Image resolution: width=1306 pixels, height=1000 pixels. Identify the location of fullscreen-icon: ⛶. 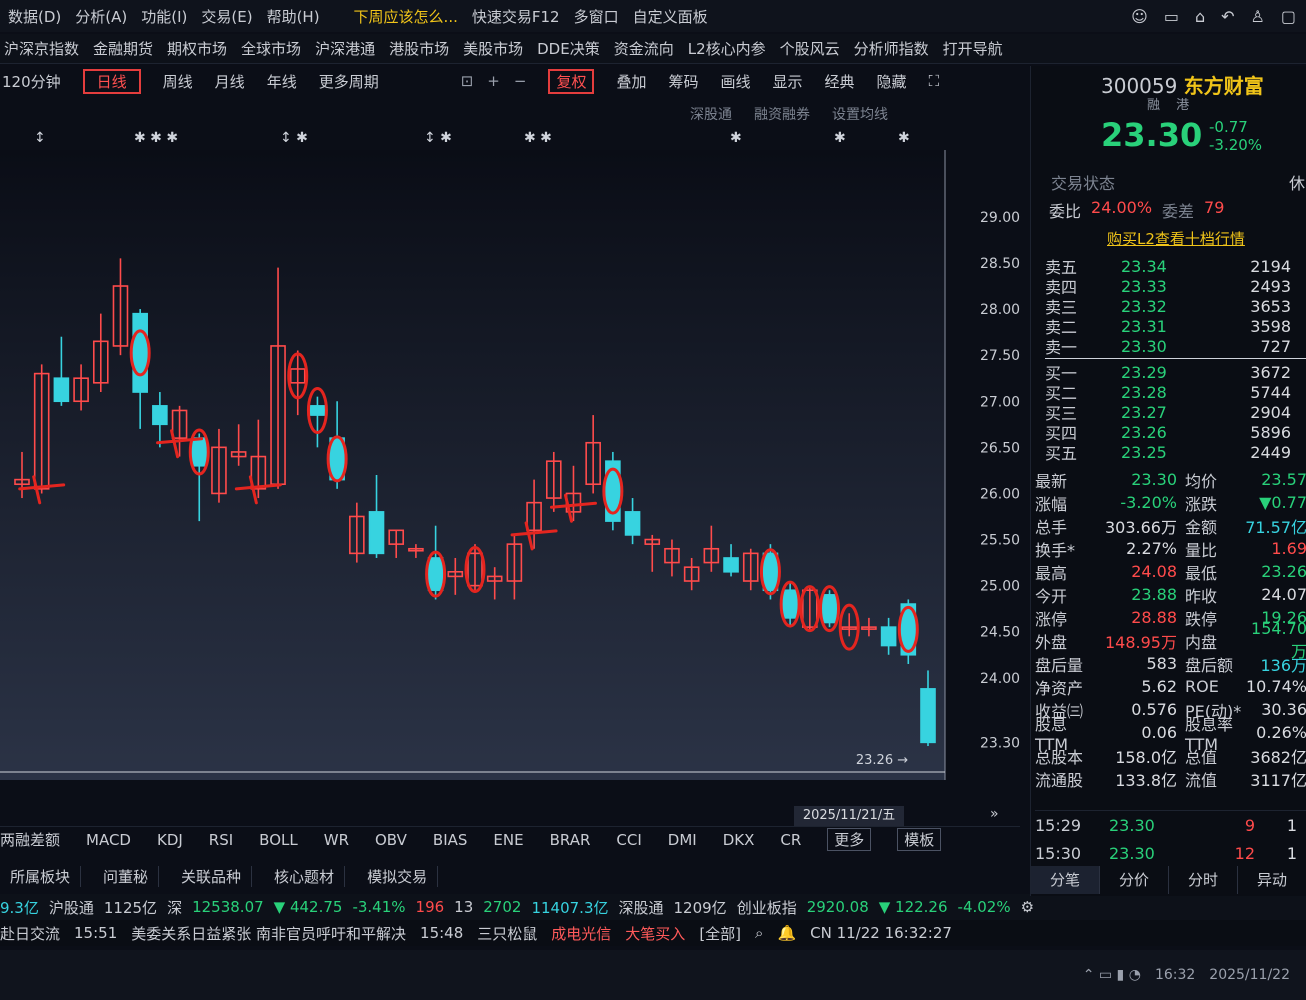
(934, 81).